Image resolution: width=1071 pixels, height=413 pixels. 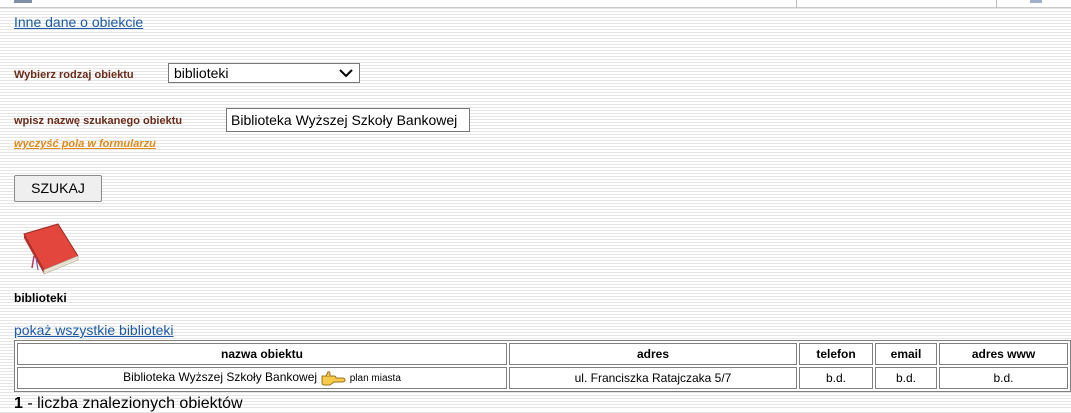 I want to click on book-icon, so click(x=51, y=249).